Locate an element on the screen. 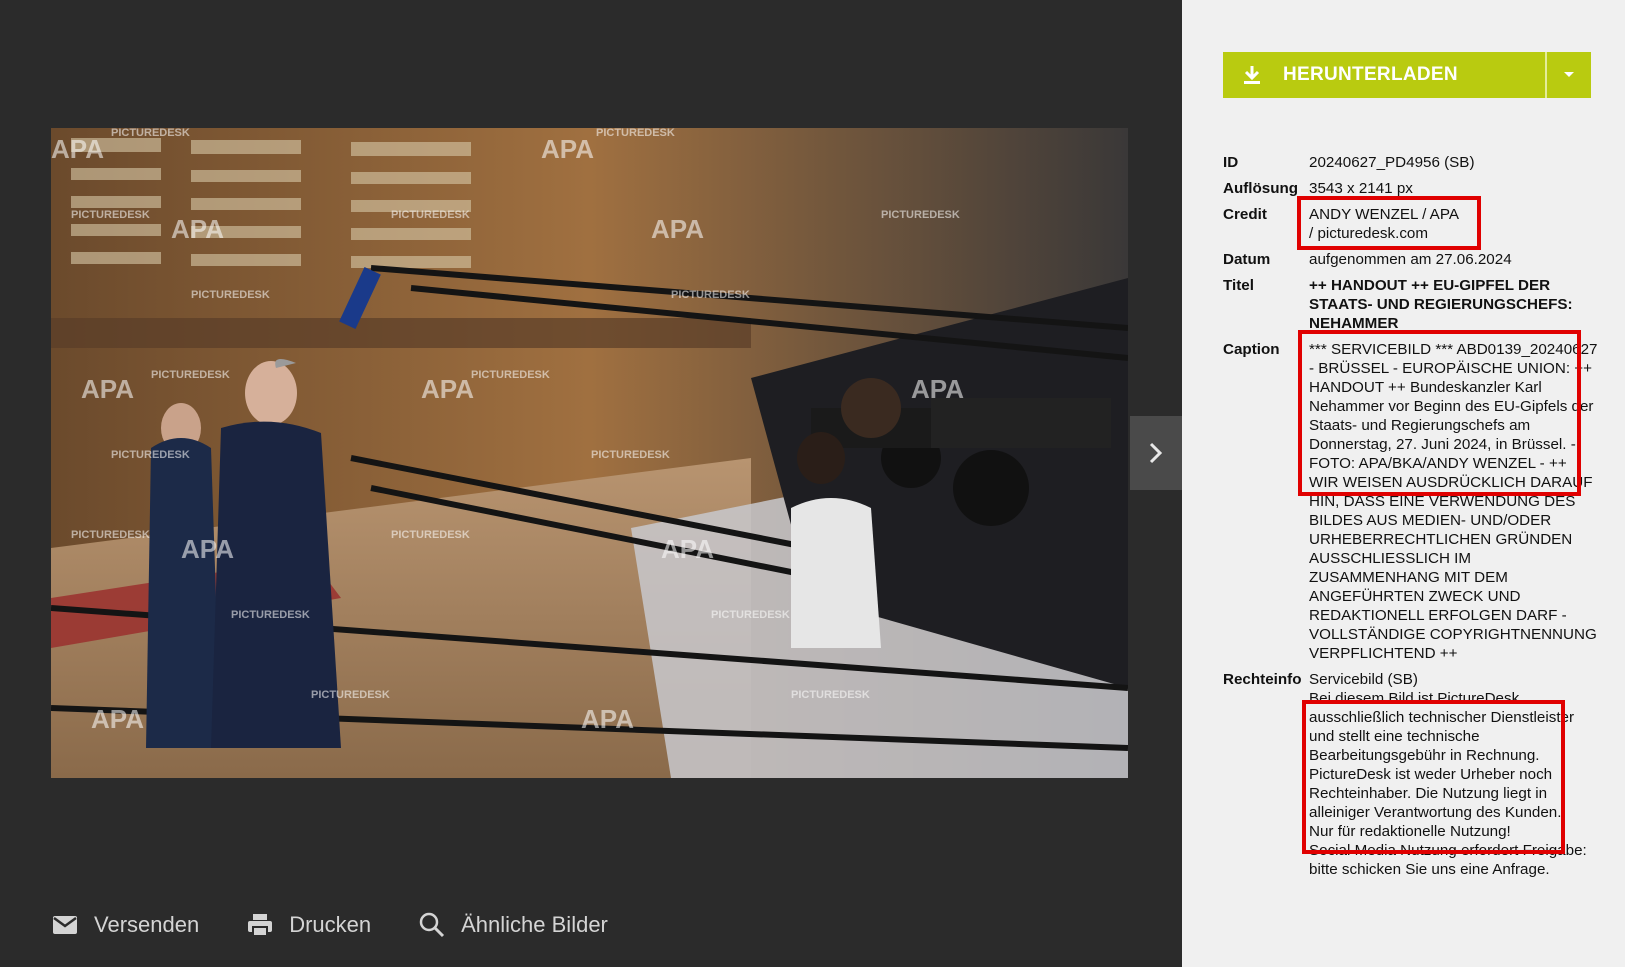 This screenshot has height=967, width=1625. meta-value-id: 20240627_PD4956 (SB) is located at coordinates (1392, 162).